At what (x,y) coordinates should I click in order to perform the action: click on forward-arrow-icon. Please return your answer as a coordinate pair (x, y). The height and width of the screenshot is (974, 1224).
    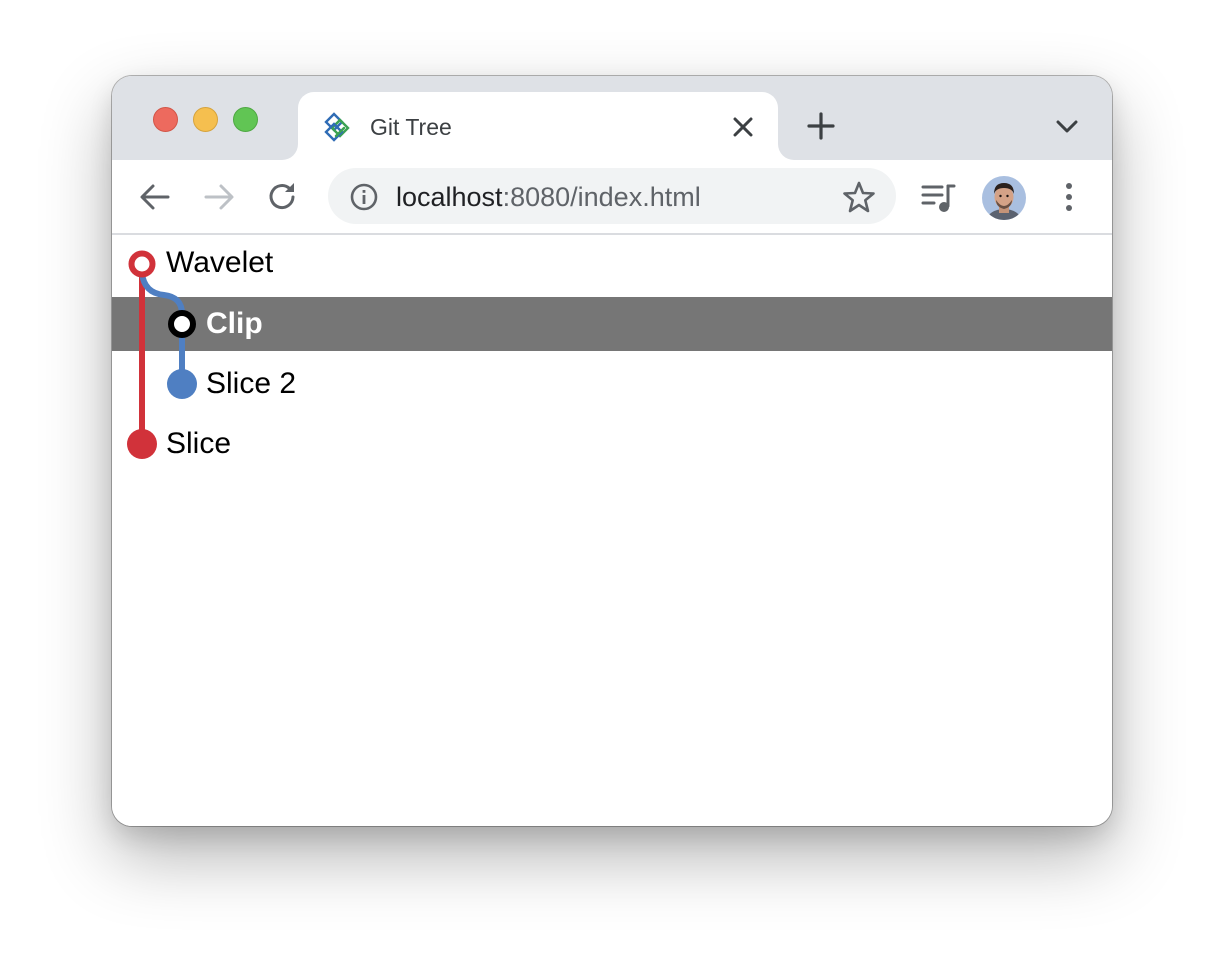
    Looking at the image, I should click on (219, 197).